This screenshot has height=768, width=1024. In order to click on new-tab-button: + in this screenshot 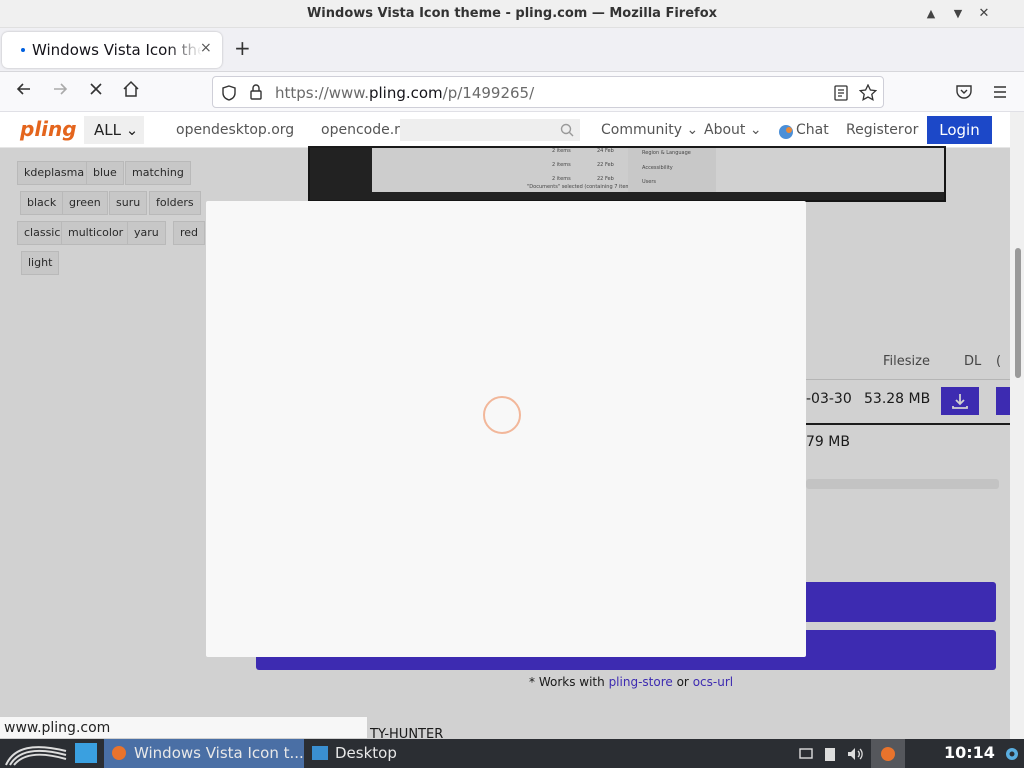, I will do `click(242, 48)`.